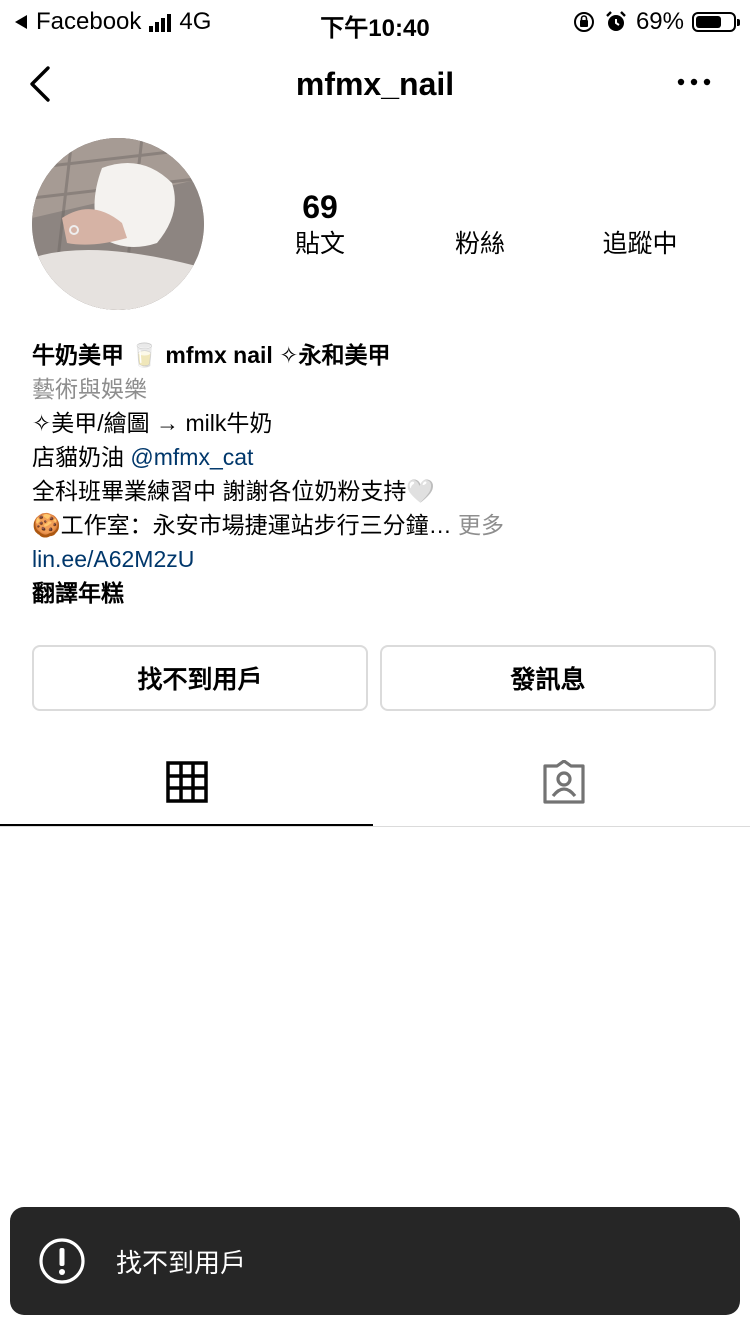 This screenshot has height=1334, width=750. What do you see at coordinates (375, 783) in the screenshot?
I see `profile-tabs` at bounding box center [375, 783].